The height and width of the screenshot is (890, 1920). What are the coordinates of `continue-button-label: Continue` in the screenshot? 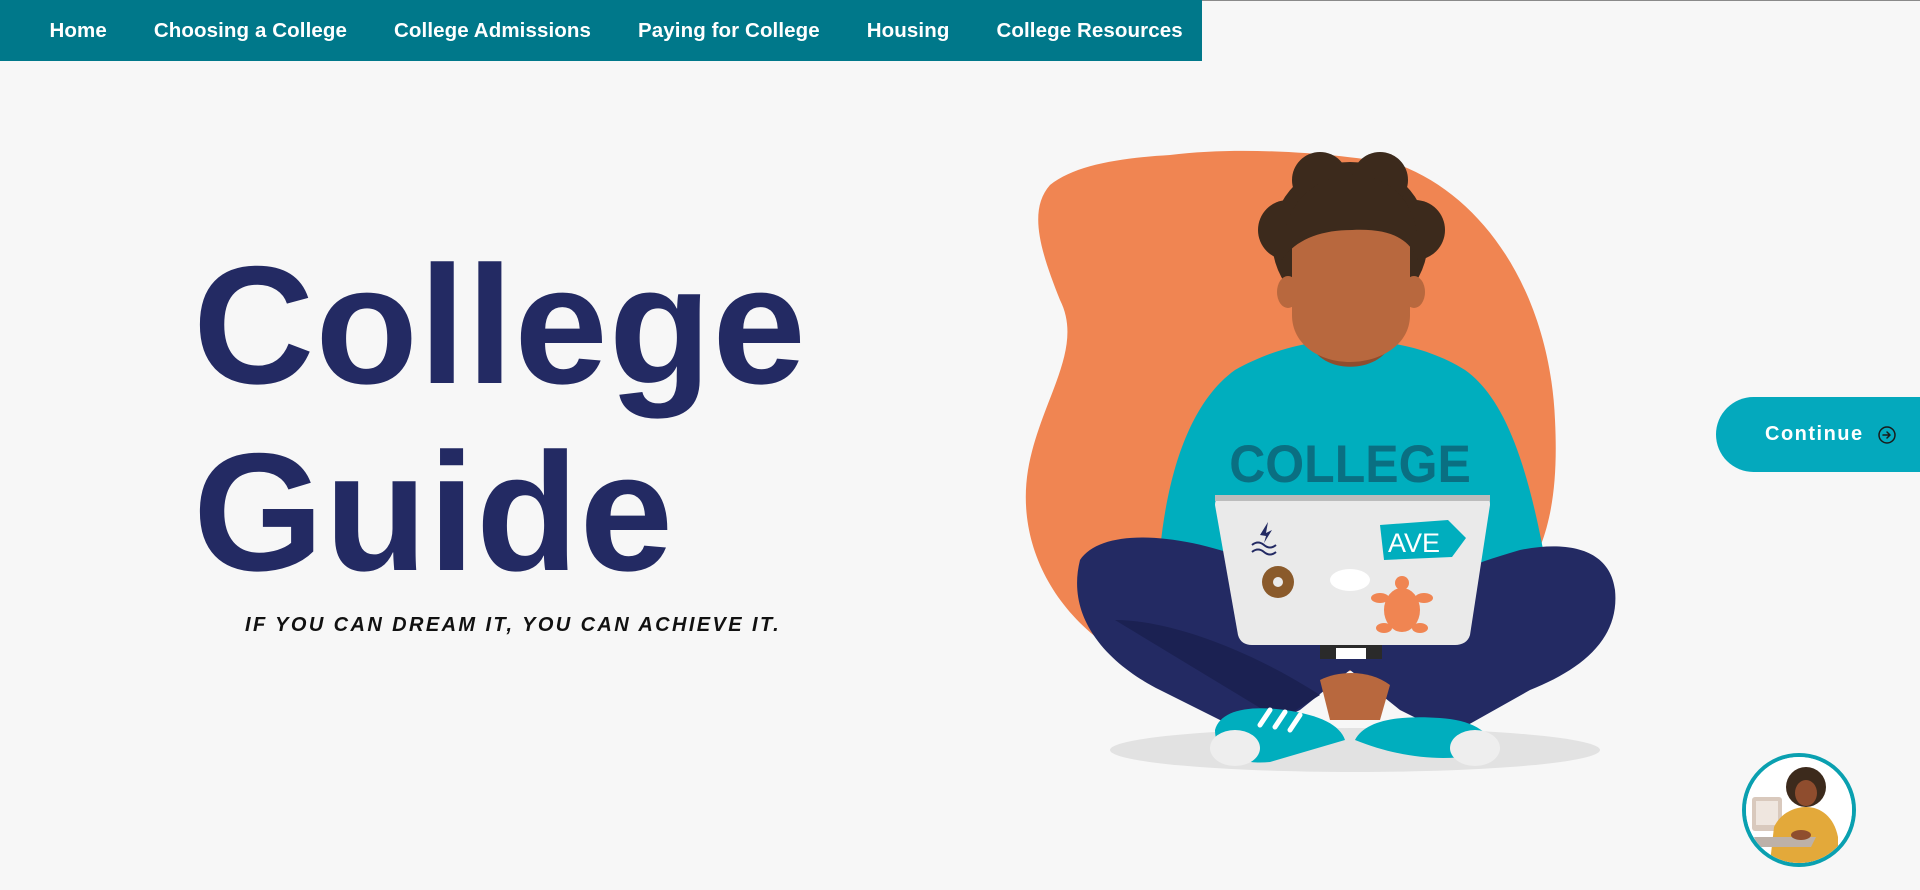 It's located at (1814, 434).